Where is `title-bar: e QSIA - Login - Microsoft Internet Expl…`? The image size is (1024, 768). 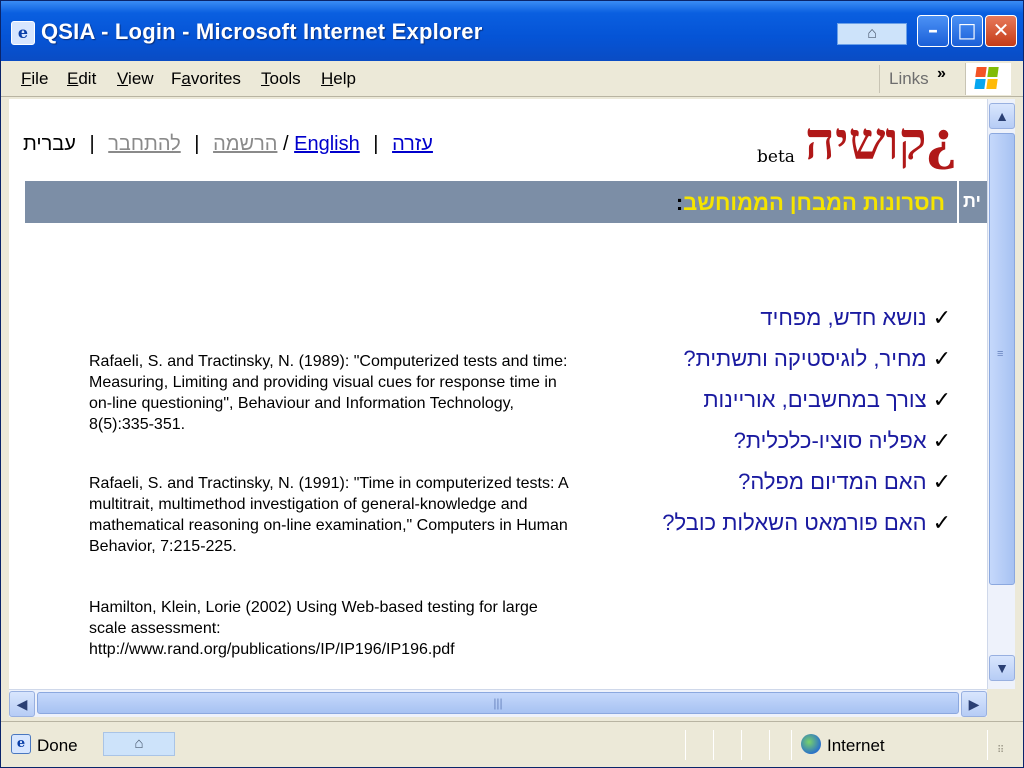
title-bar: e QSIA - Login - Microsoft Internet Expl… is located at coordinates (512, 31).